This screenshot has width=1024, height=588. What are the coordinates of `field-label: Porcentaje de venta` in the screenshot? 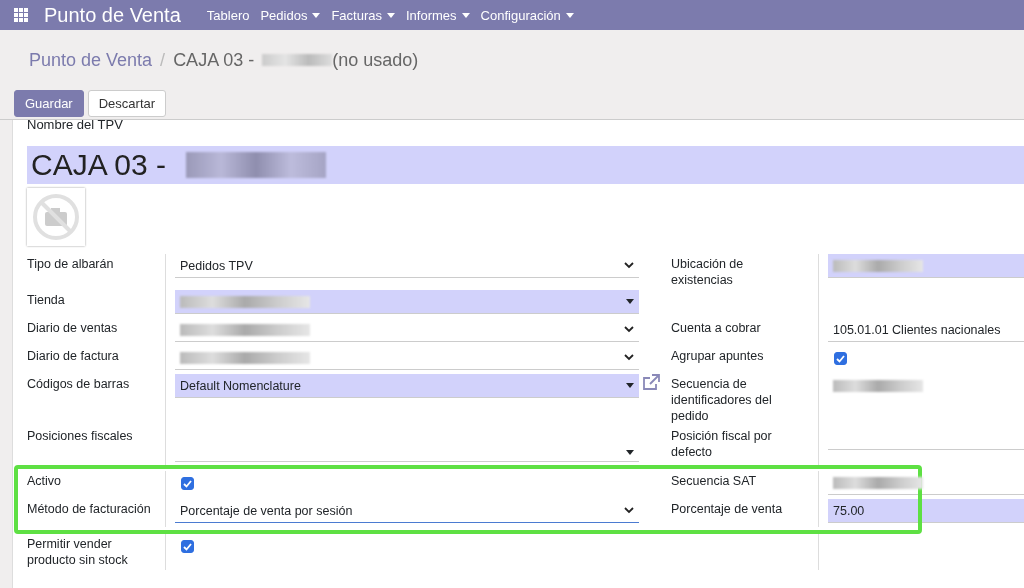 It's located at (727, 509).